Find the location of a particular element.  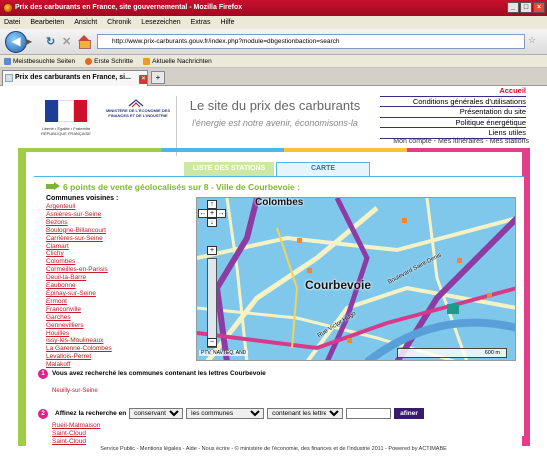

commune-link: Ermont is located at coordinates (121, 302).